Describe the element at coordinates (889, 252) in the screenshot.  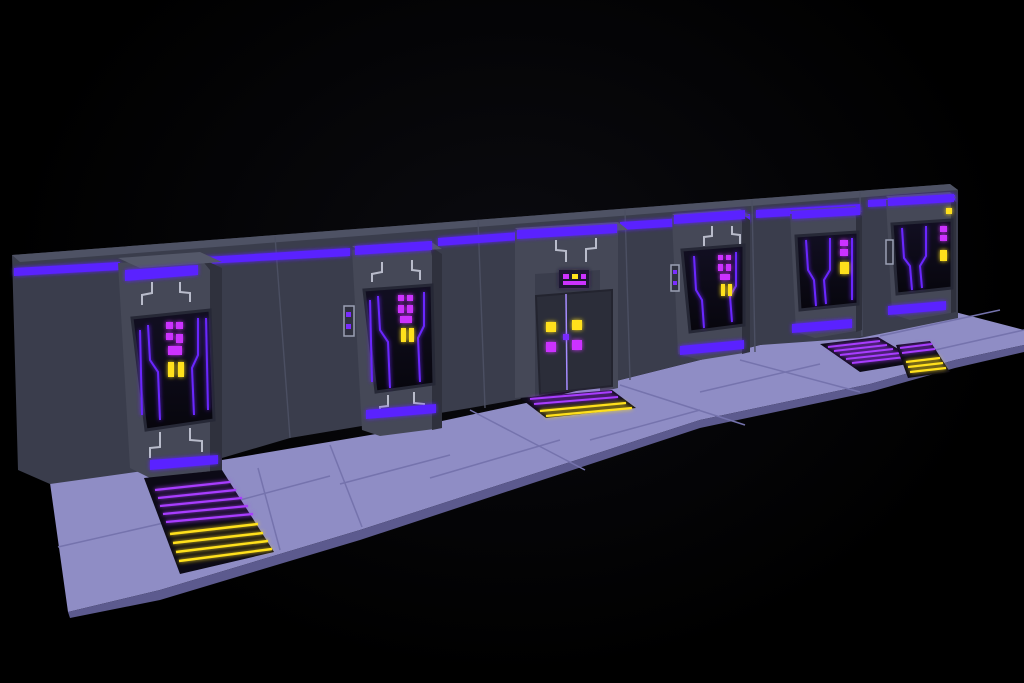
I see `pod-6-wall-panel` at that location.